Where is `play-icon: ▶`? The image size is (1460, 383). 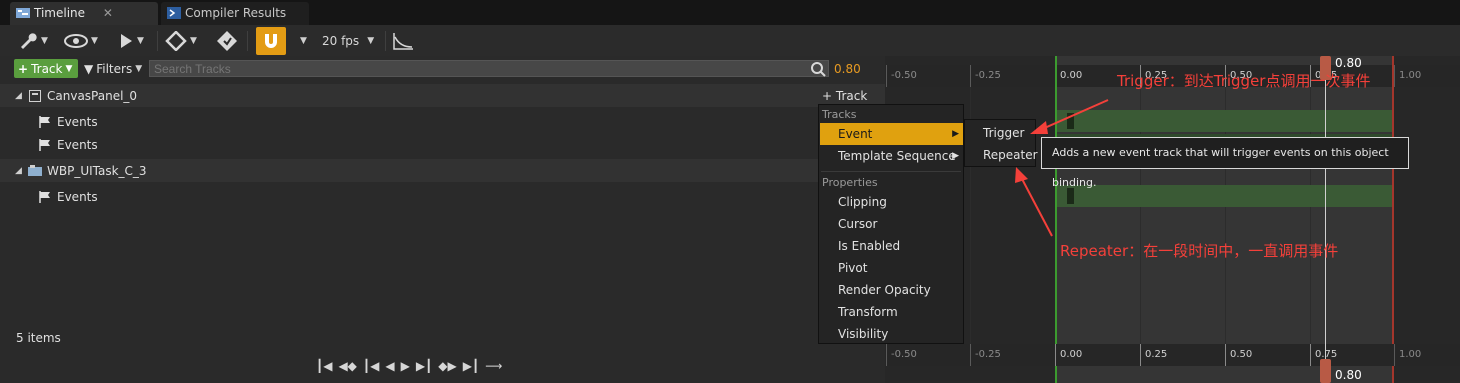
play-icon: ▶ is located at coordinates (405, 366).